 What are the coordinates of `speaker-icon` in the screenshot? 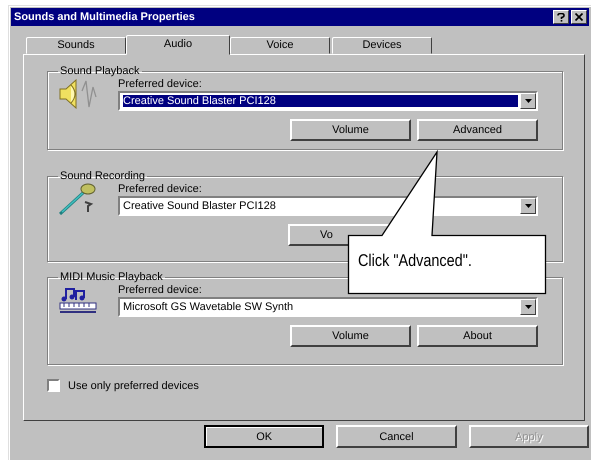 It's located at (78, 94).